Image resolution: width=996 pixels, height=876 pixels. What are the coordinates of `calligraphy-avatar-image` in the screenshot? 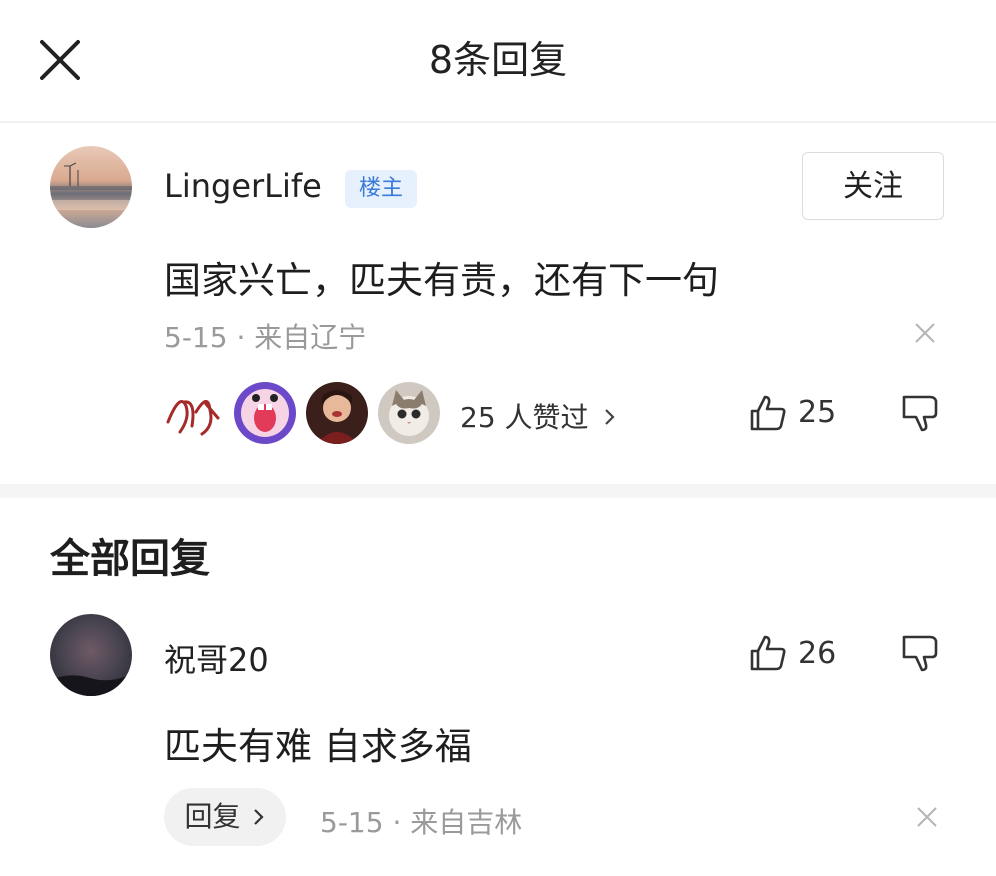 It's located at (193, 418).